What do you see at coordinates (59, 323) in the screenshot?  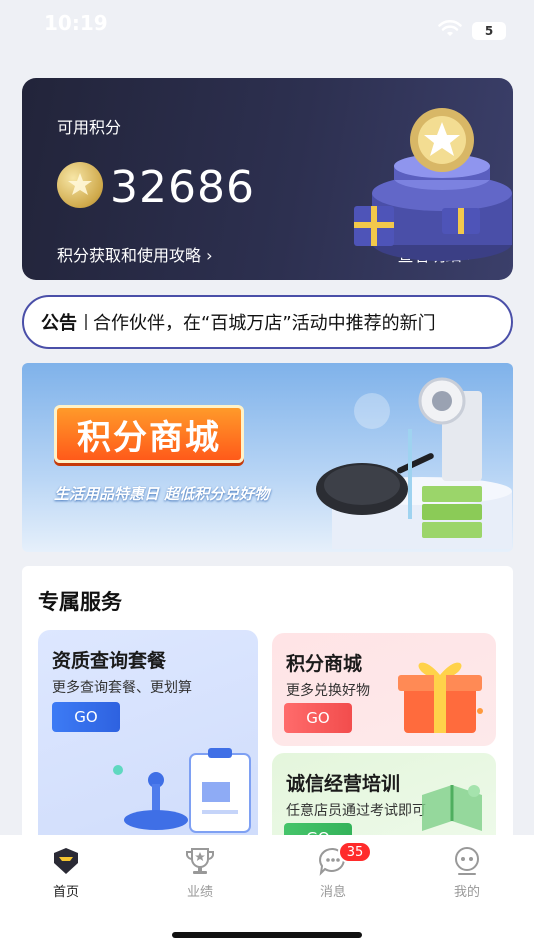 I see `notice-label: 公告` at bounding box center [59, 323].